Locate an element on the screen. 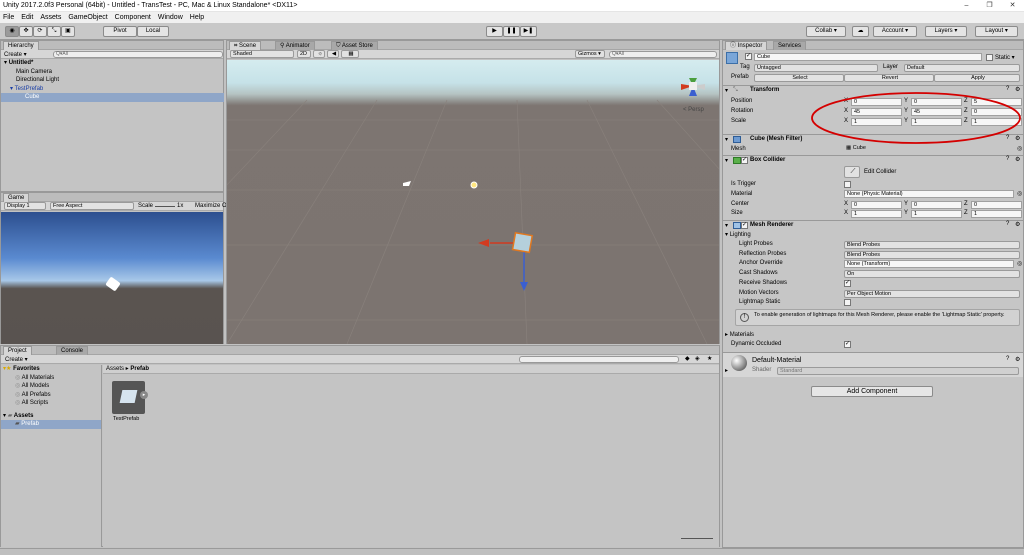 The image size is (1024, 555). scene-orientation-gizmo-icon is located at coordinates (693, 86).